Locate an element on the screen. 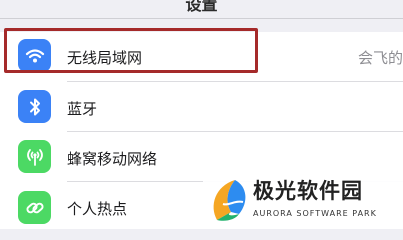 The width and height of the screenshot is (403, 240). hotspot-link-icon is located at coordinates (34, 207).